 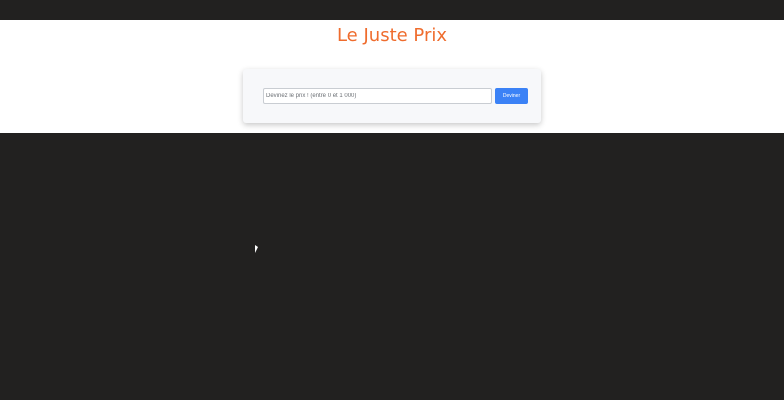 I want to click on mouse-cursor-icon, so click(x=256, y=249).